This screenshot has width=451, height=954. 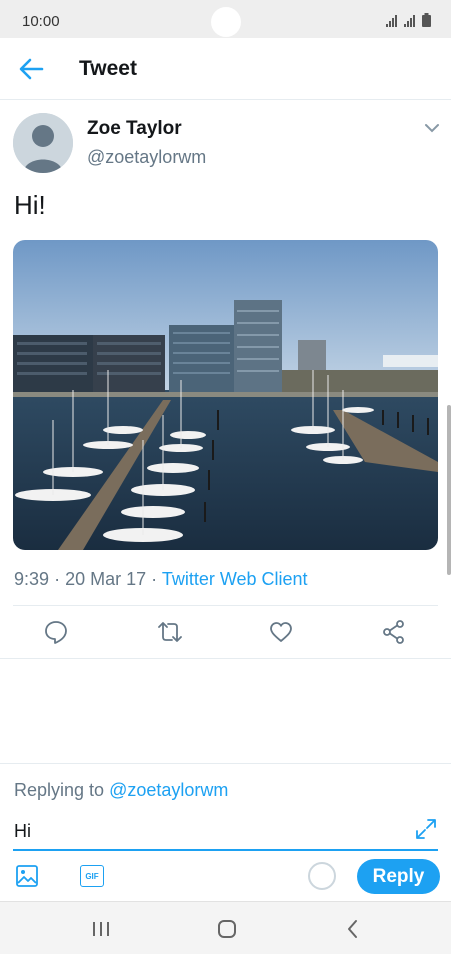 What do you see at coordinates (32, 579) in the screenshot?
I see `tweet-time: 9:39` at bounding box center [32, 579].